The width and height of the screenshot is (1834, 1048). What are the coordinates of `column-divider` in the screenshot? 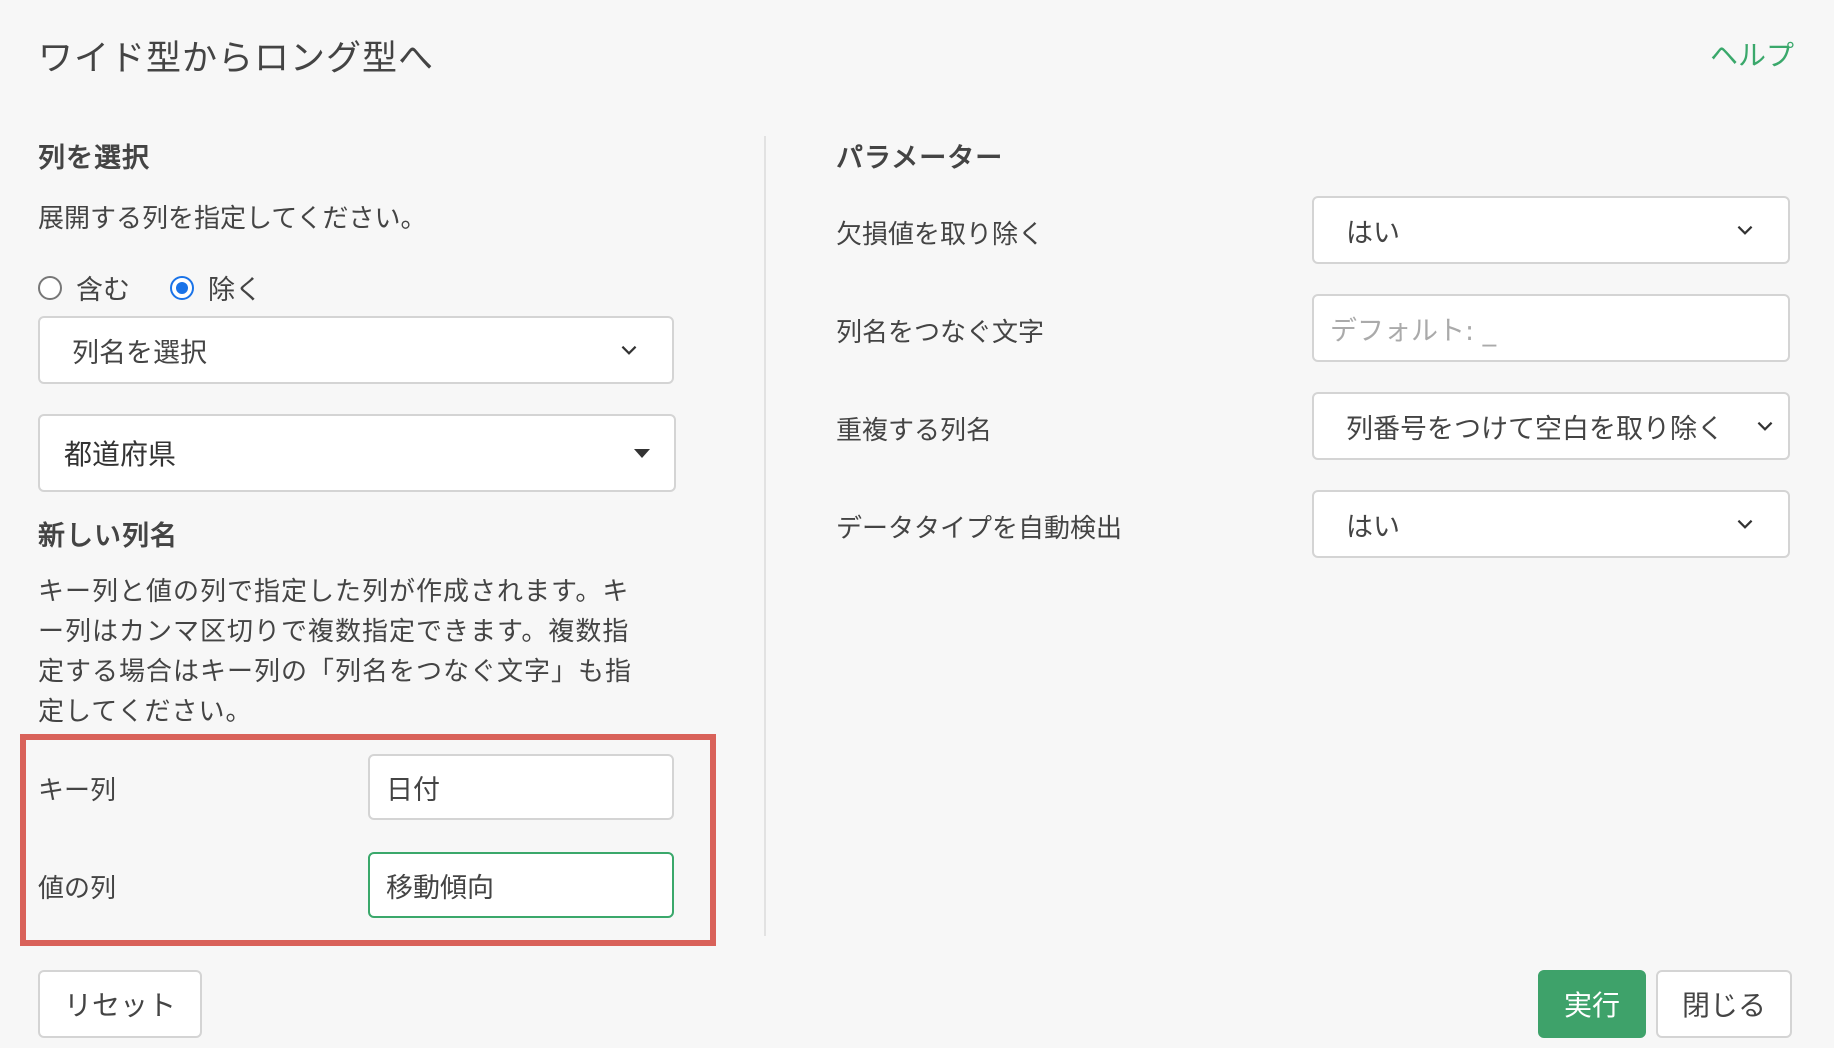 It's located at (765, 536).